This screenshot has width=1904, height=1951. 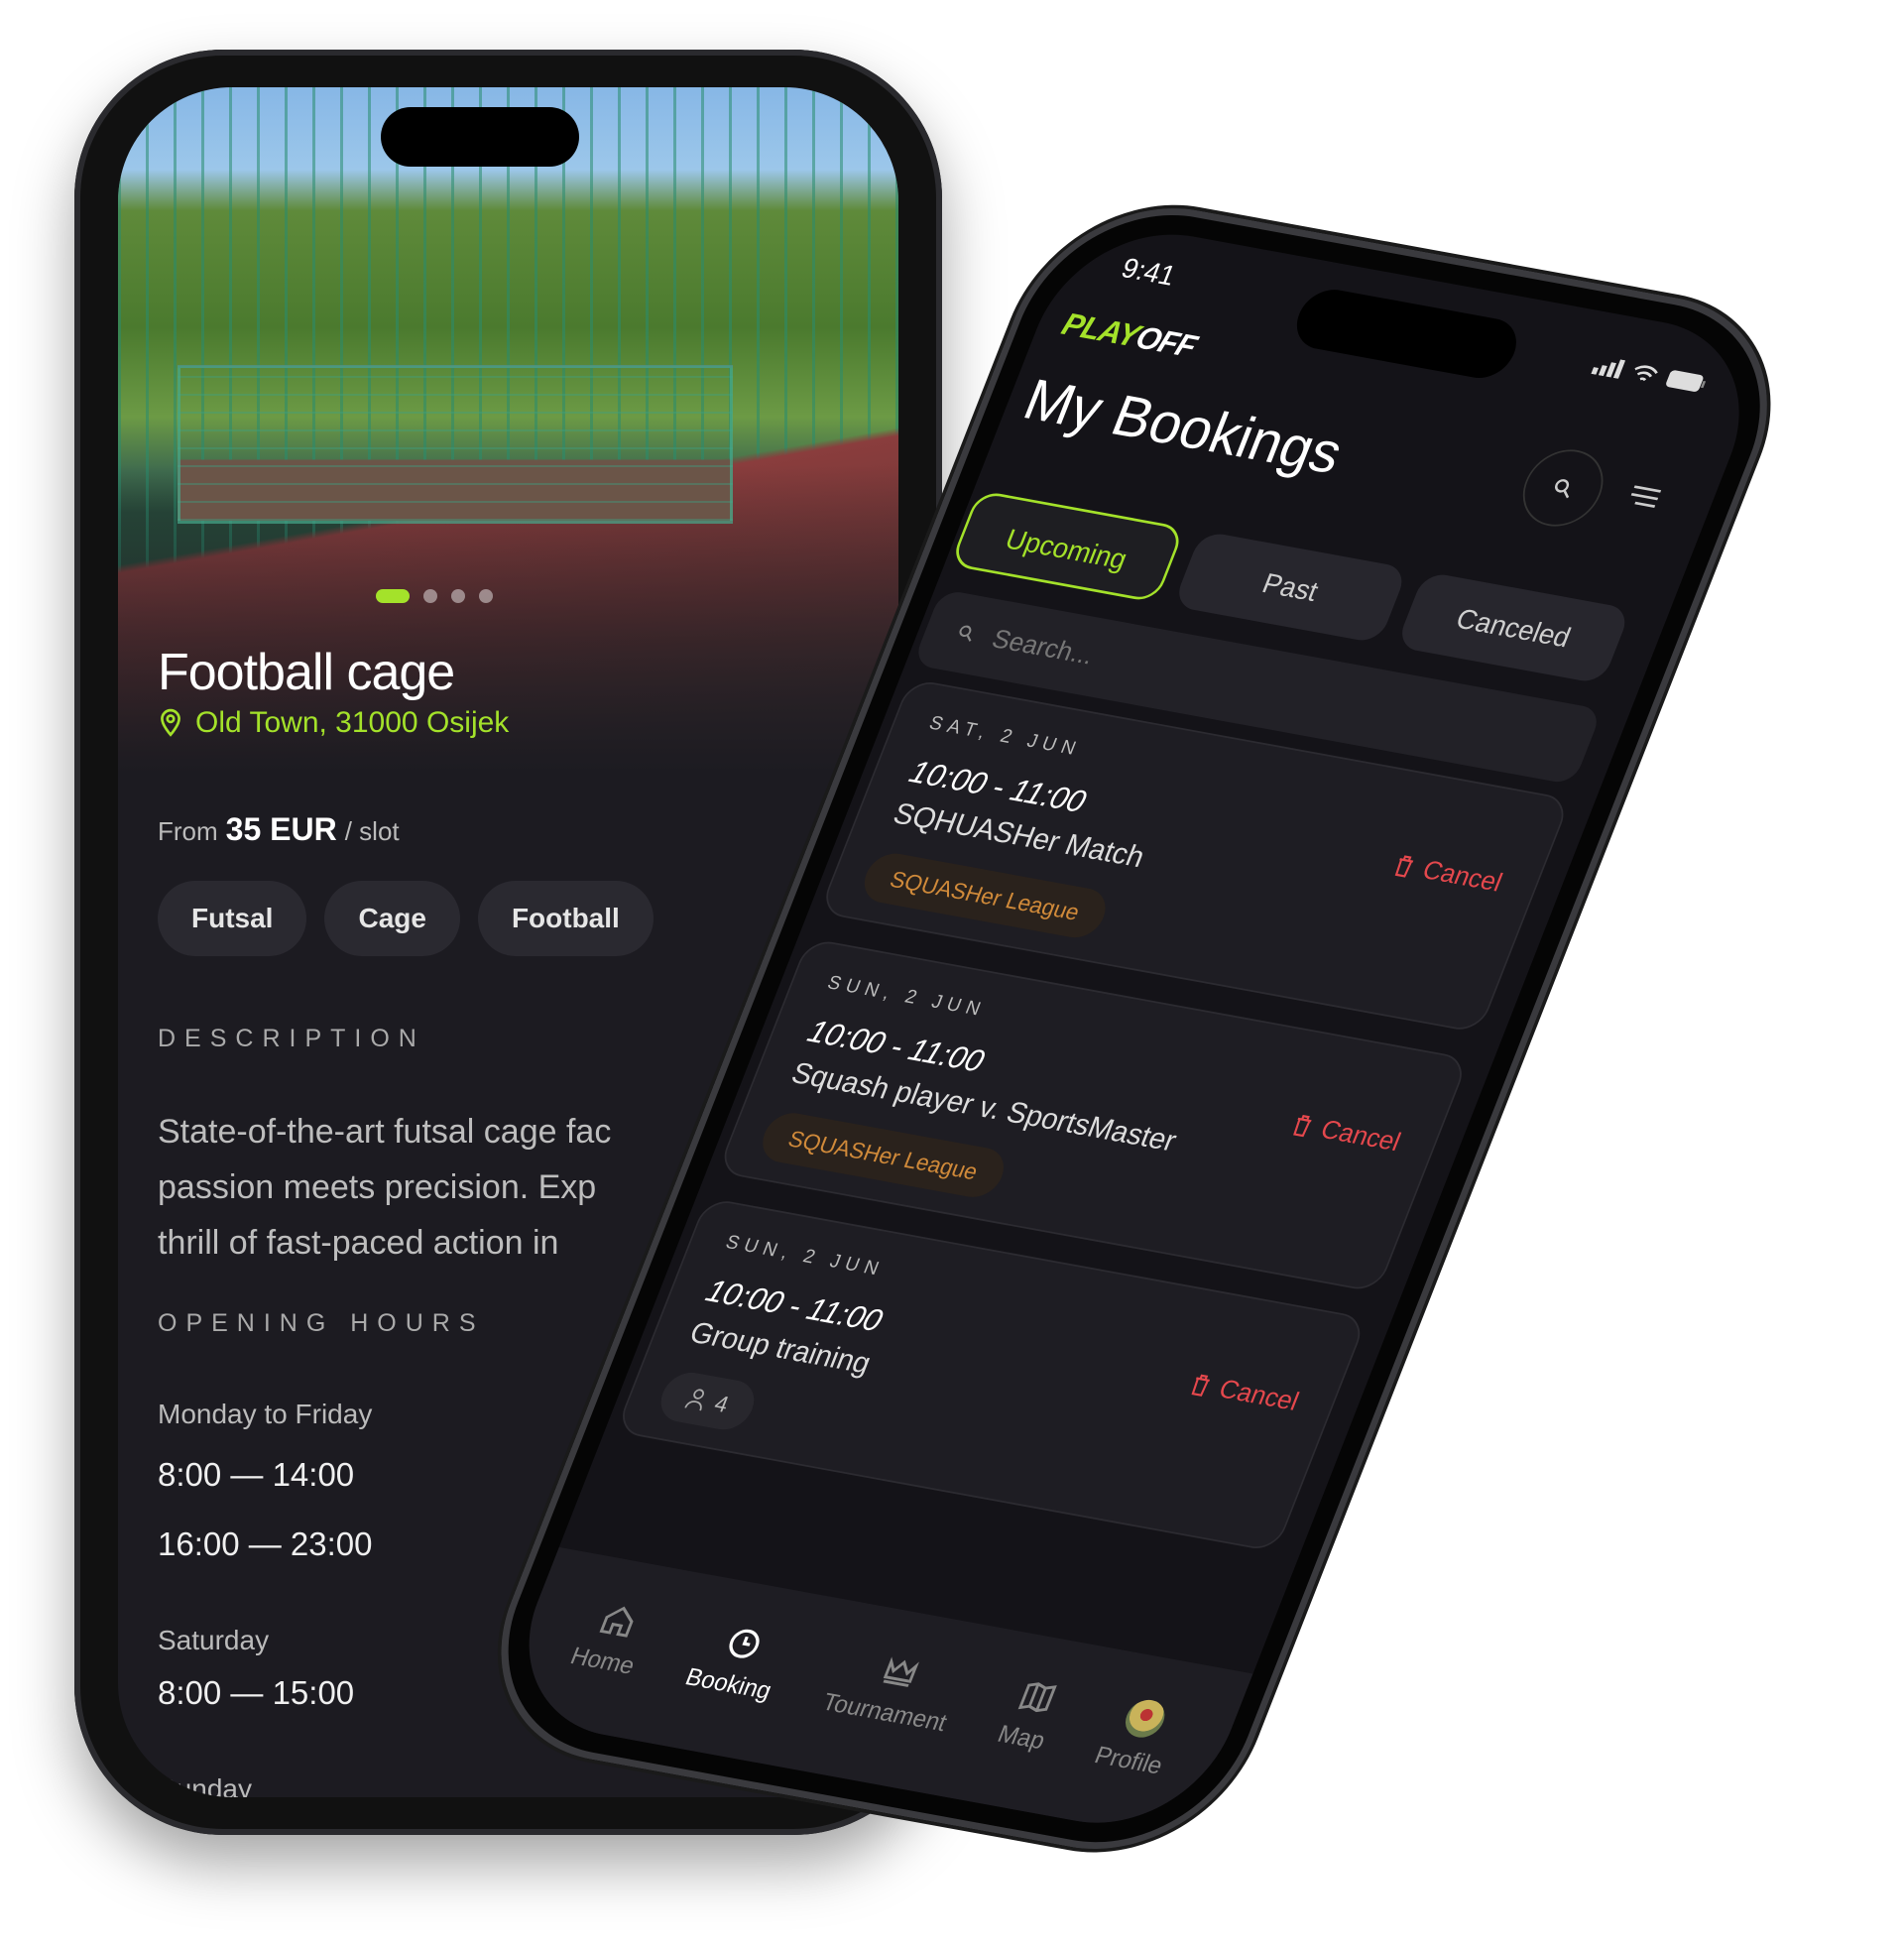 I want to click on nav-booking: Booking, so click(x=725, y=1690).